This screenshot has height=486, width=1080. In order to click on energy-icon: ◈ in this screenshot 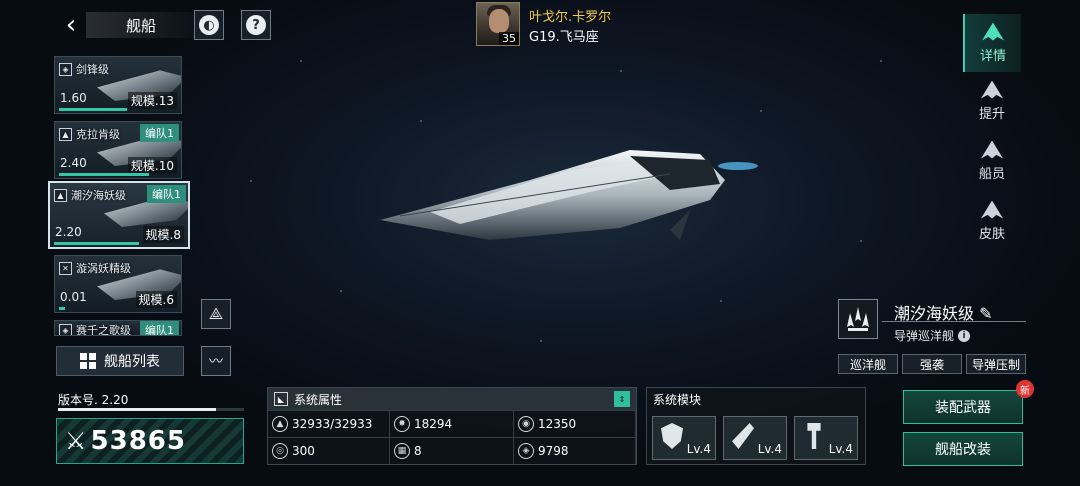, I will do `click(526, 451)`.